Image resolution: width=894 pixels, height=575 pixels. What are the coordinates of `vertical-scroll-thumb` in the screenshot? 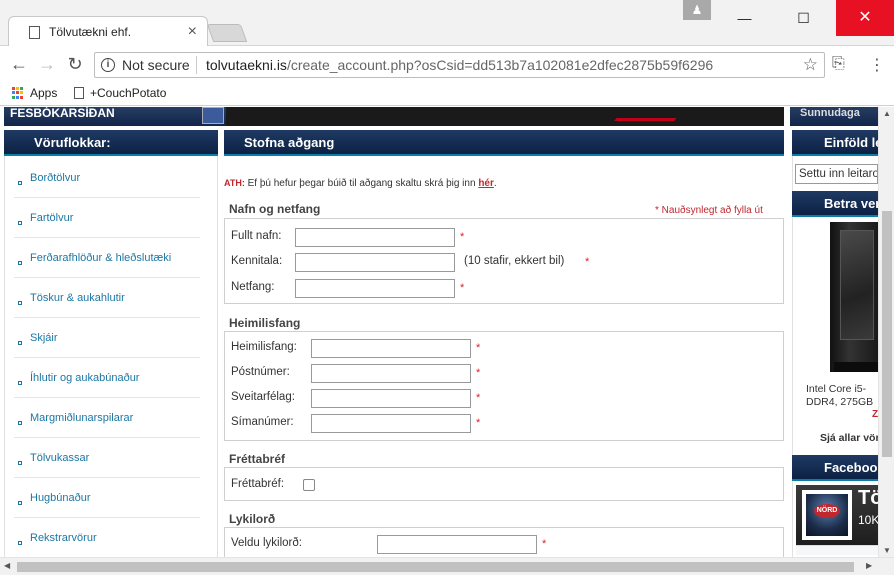 It's located at (887, 334).